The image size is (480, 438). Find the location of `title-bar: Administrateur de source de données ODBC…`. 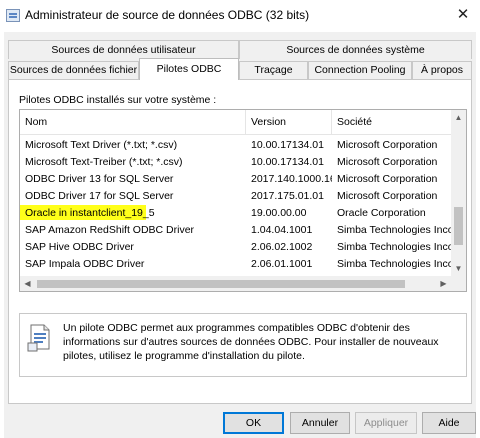

title-bar: Administrateur de source de données ODBC… is located at coordinates (240, 16).